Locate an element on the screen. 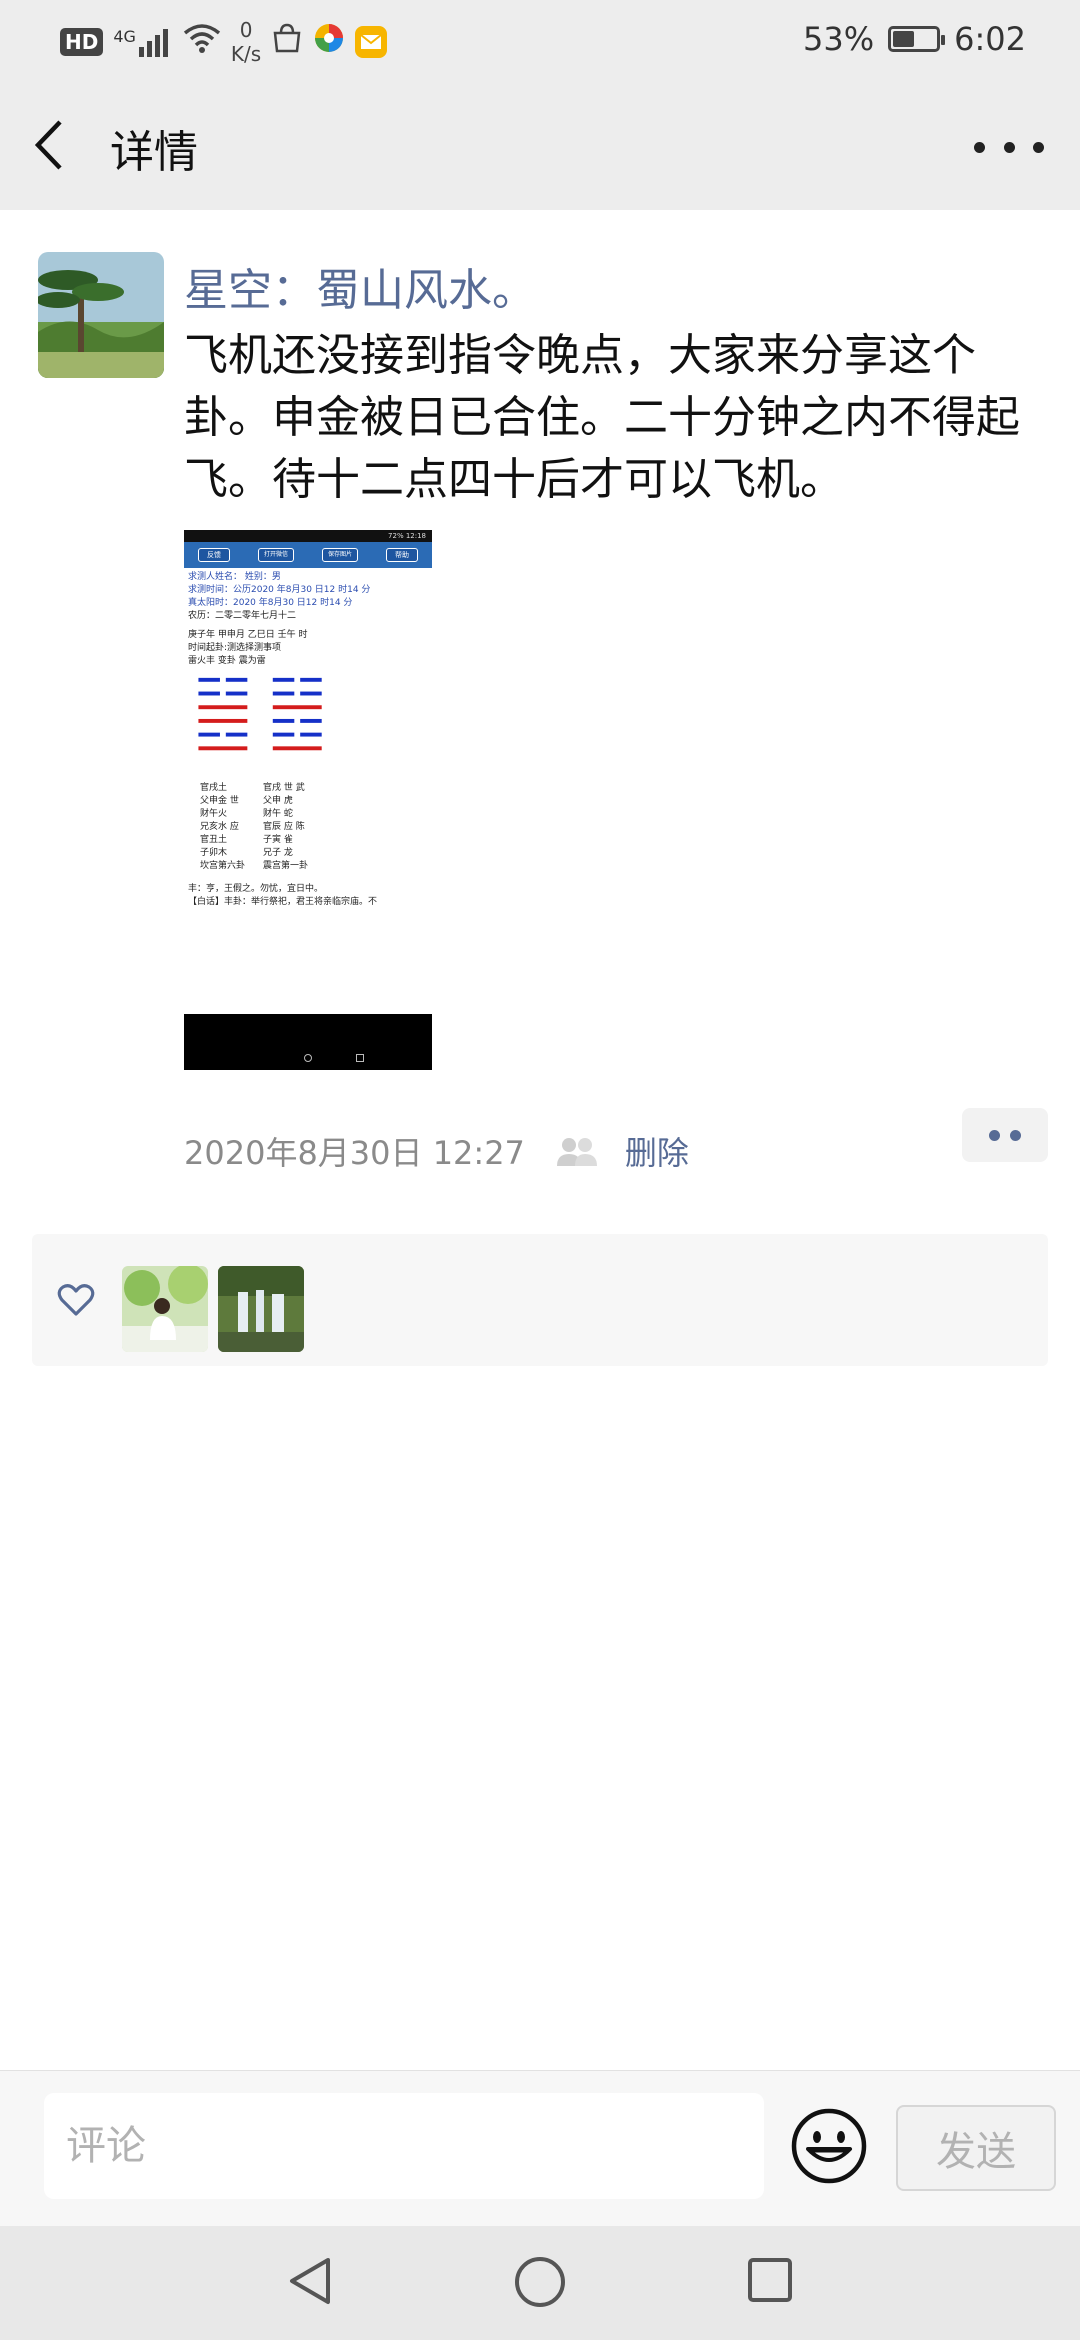 This screenshot has height=2340, width=1080. image-yao-row: 震宫第一卦 is located at coordinates (286, 866).